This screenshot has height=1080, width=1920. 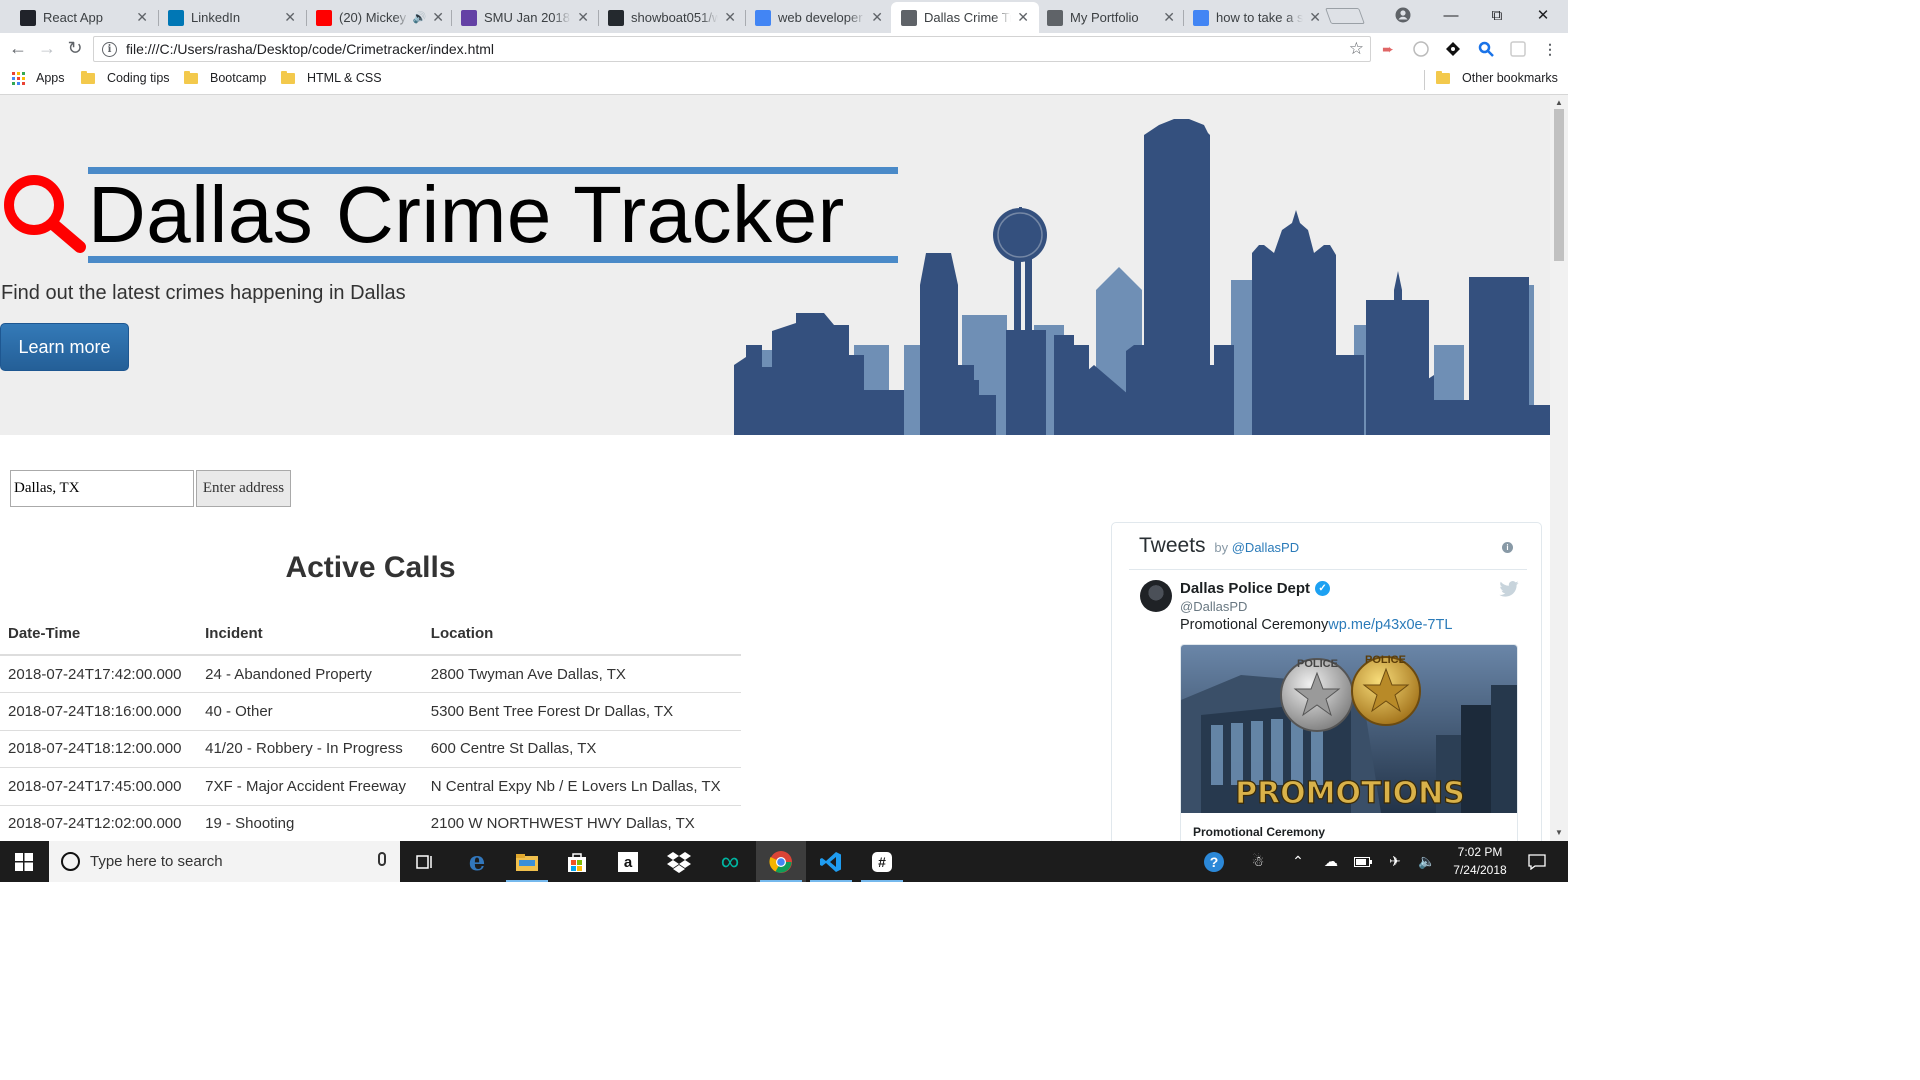 I want to click on browser-tab: My Portfolio ✕, so click(x=1111, y=17).